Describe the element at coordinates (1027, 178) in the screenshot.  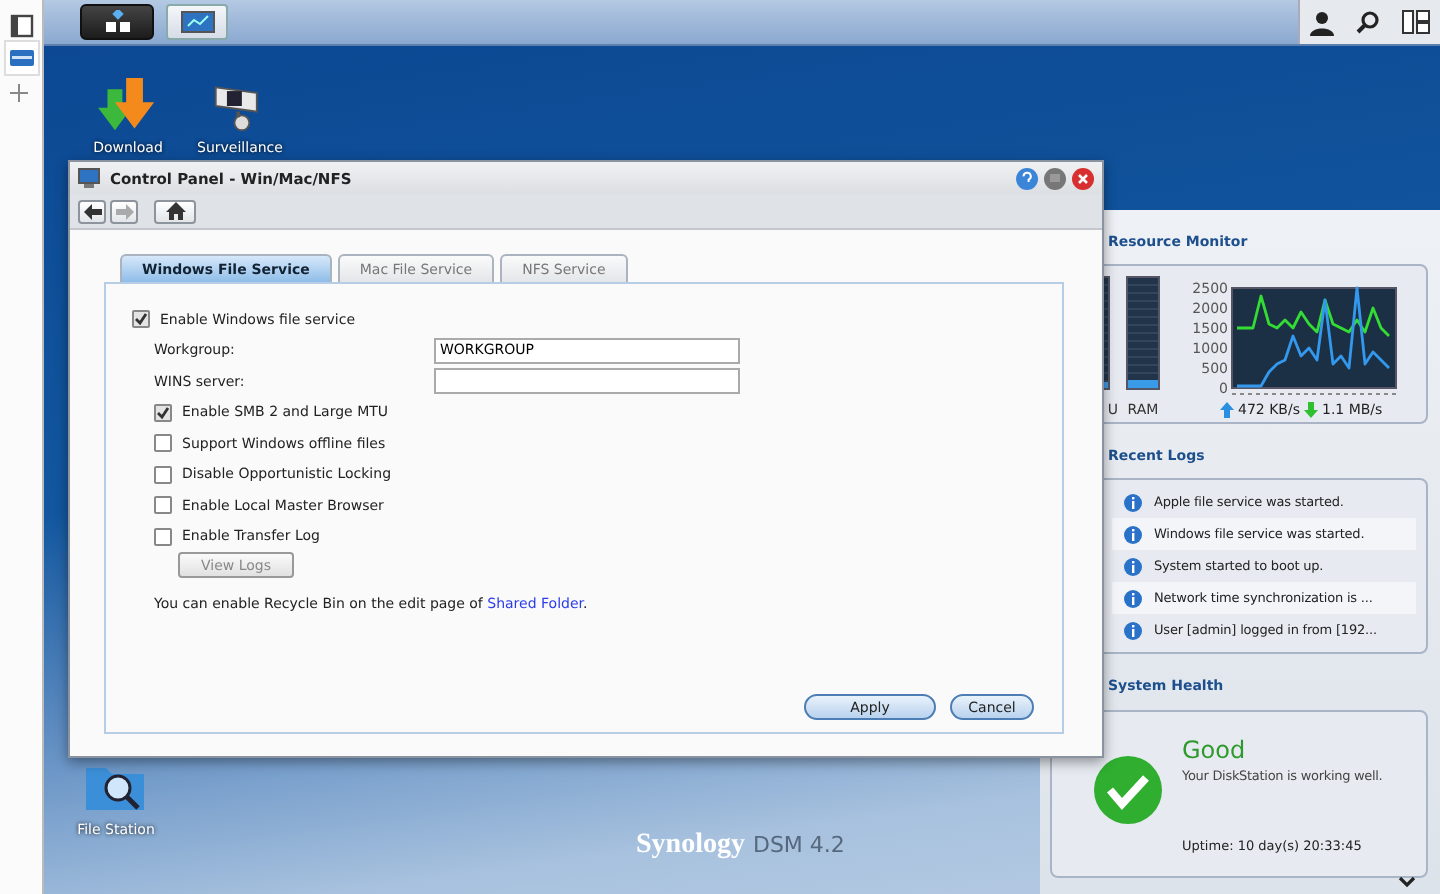
I see `help-icon` at that location.